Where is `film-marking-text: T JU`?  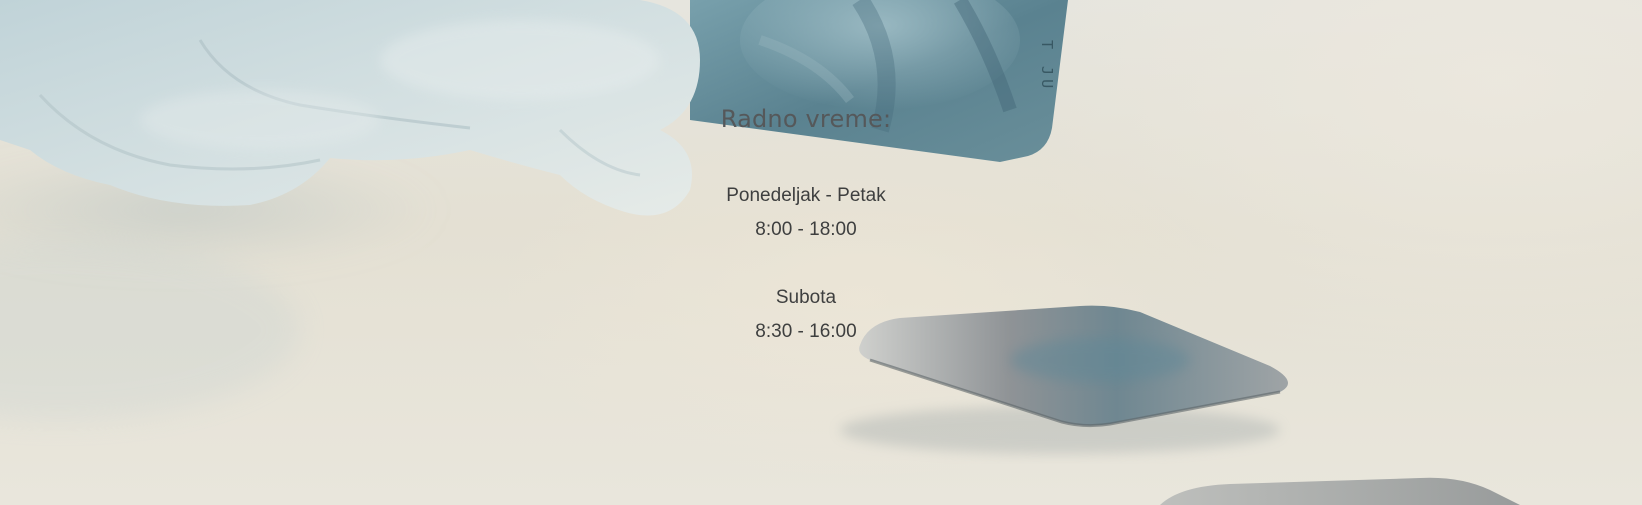
film-marking-text: T JU is located at coordinates (1047, 66).